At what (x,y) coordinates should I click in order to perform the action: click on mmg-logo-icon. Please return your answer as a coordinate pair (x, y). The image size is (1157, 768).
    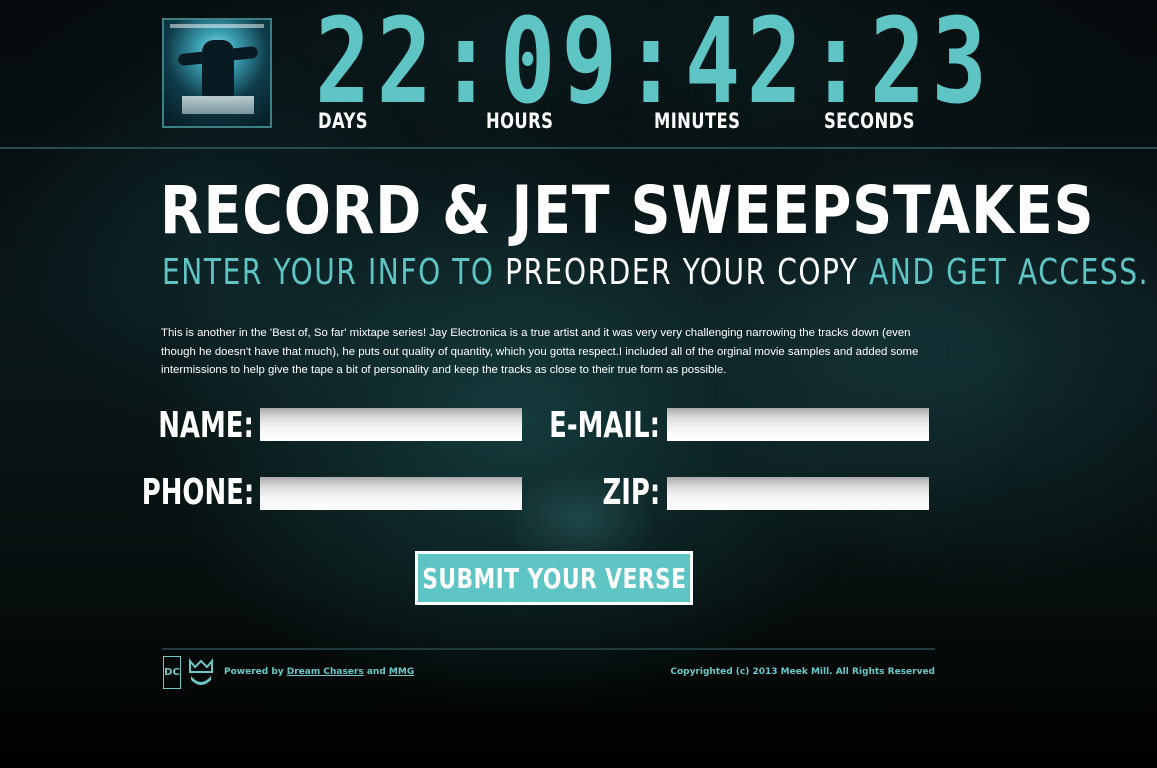
    Looking at the image, I should click on (201, 671).